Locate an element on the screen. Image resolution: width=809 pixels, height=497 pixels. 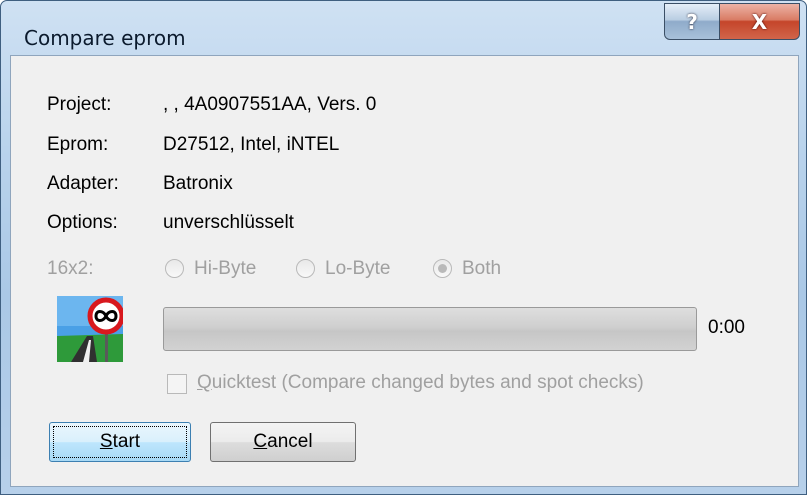
close-icon: X is located at coordinates (759, 21).